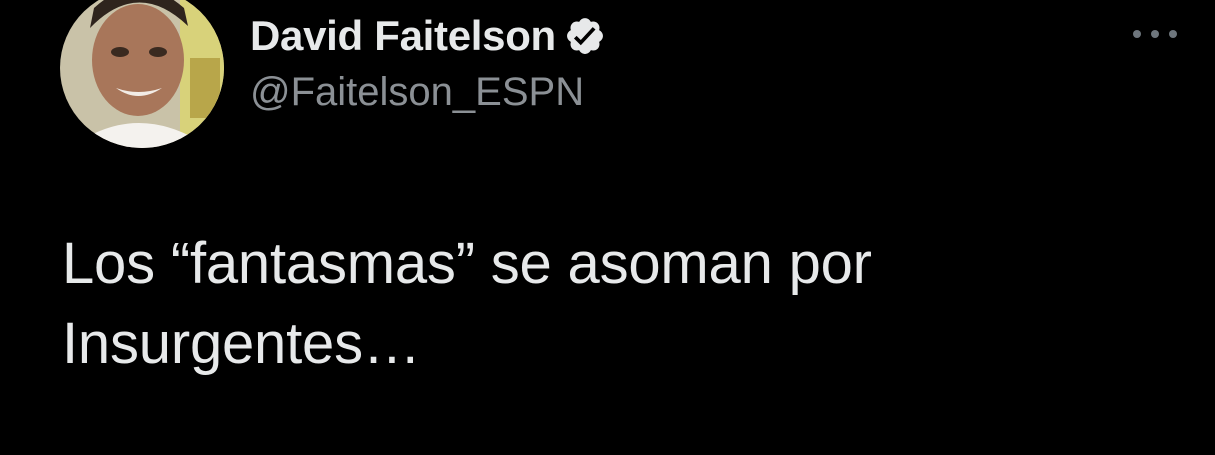 Image resolution: width=1215 pixels, height=455 pixels. I want to click on display-name: David Faitelson, so click(403, 36).